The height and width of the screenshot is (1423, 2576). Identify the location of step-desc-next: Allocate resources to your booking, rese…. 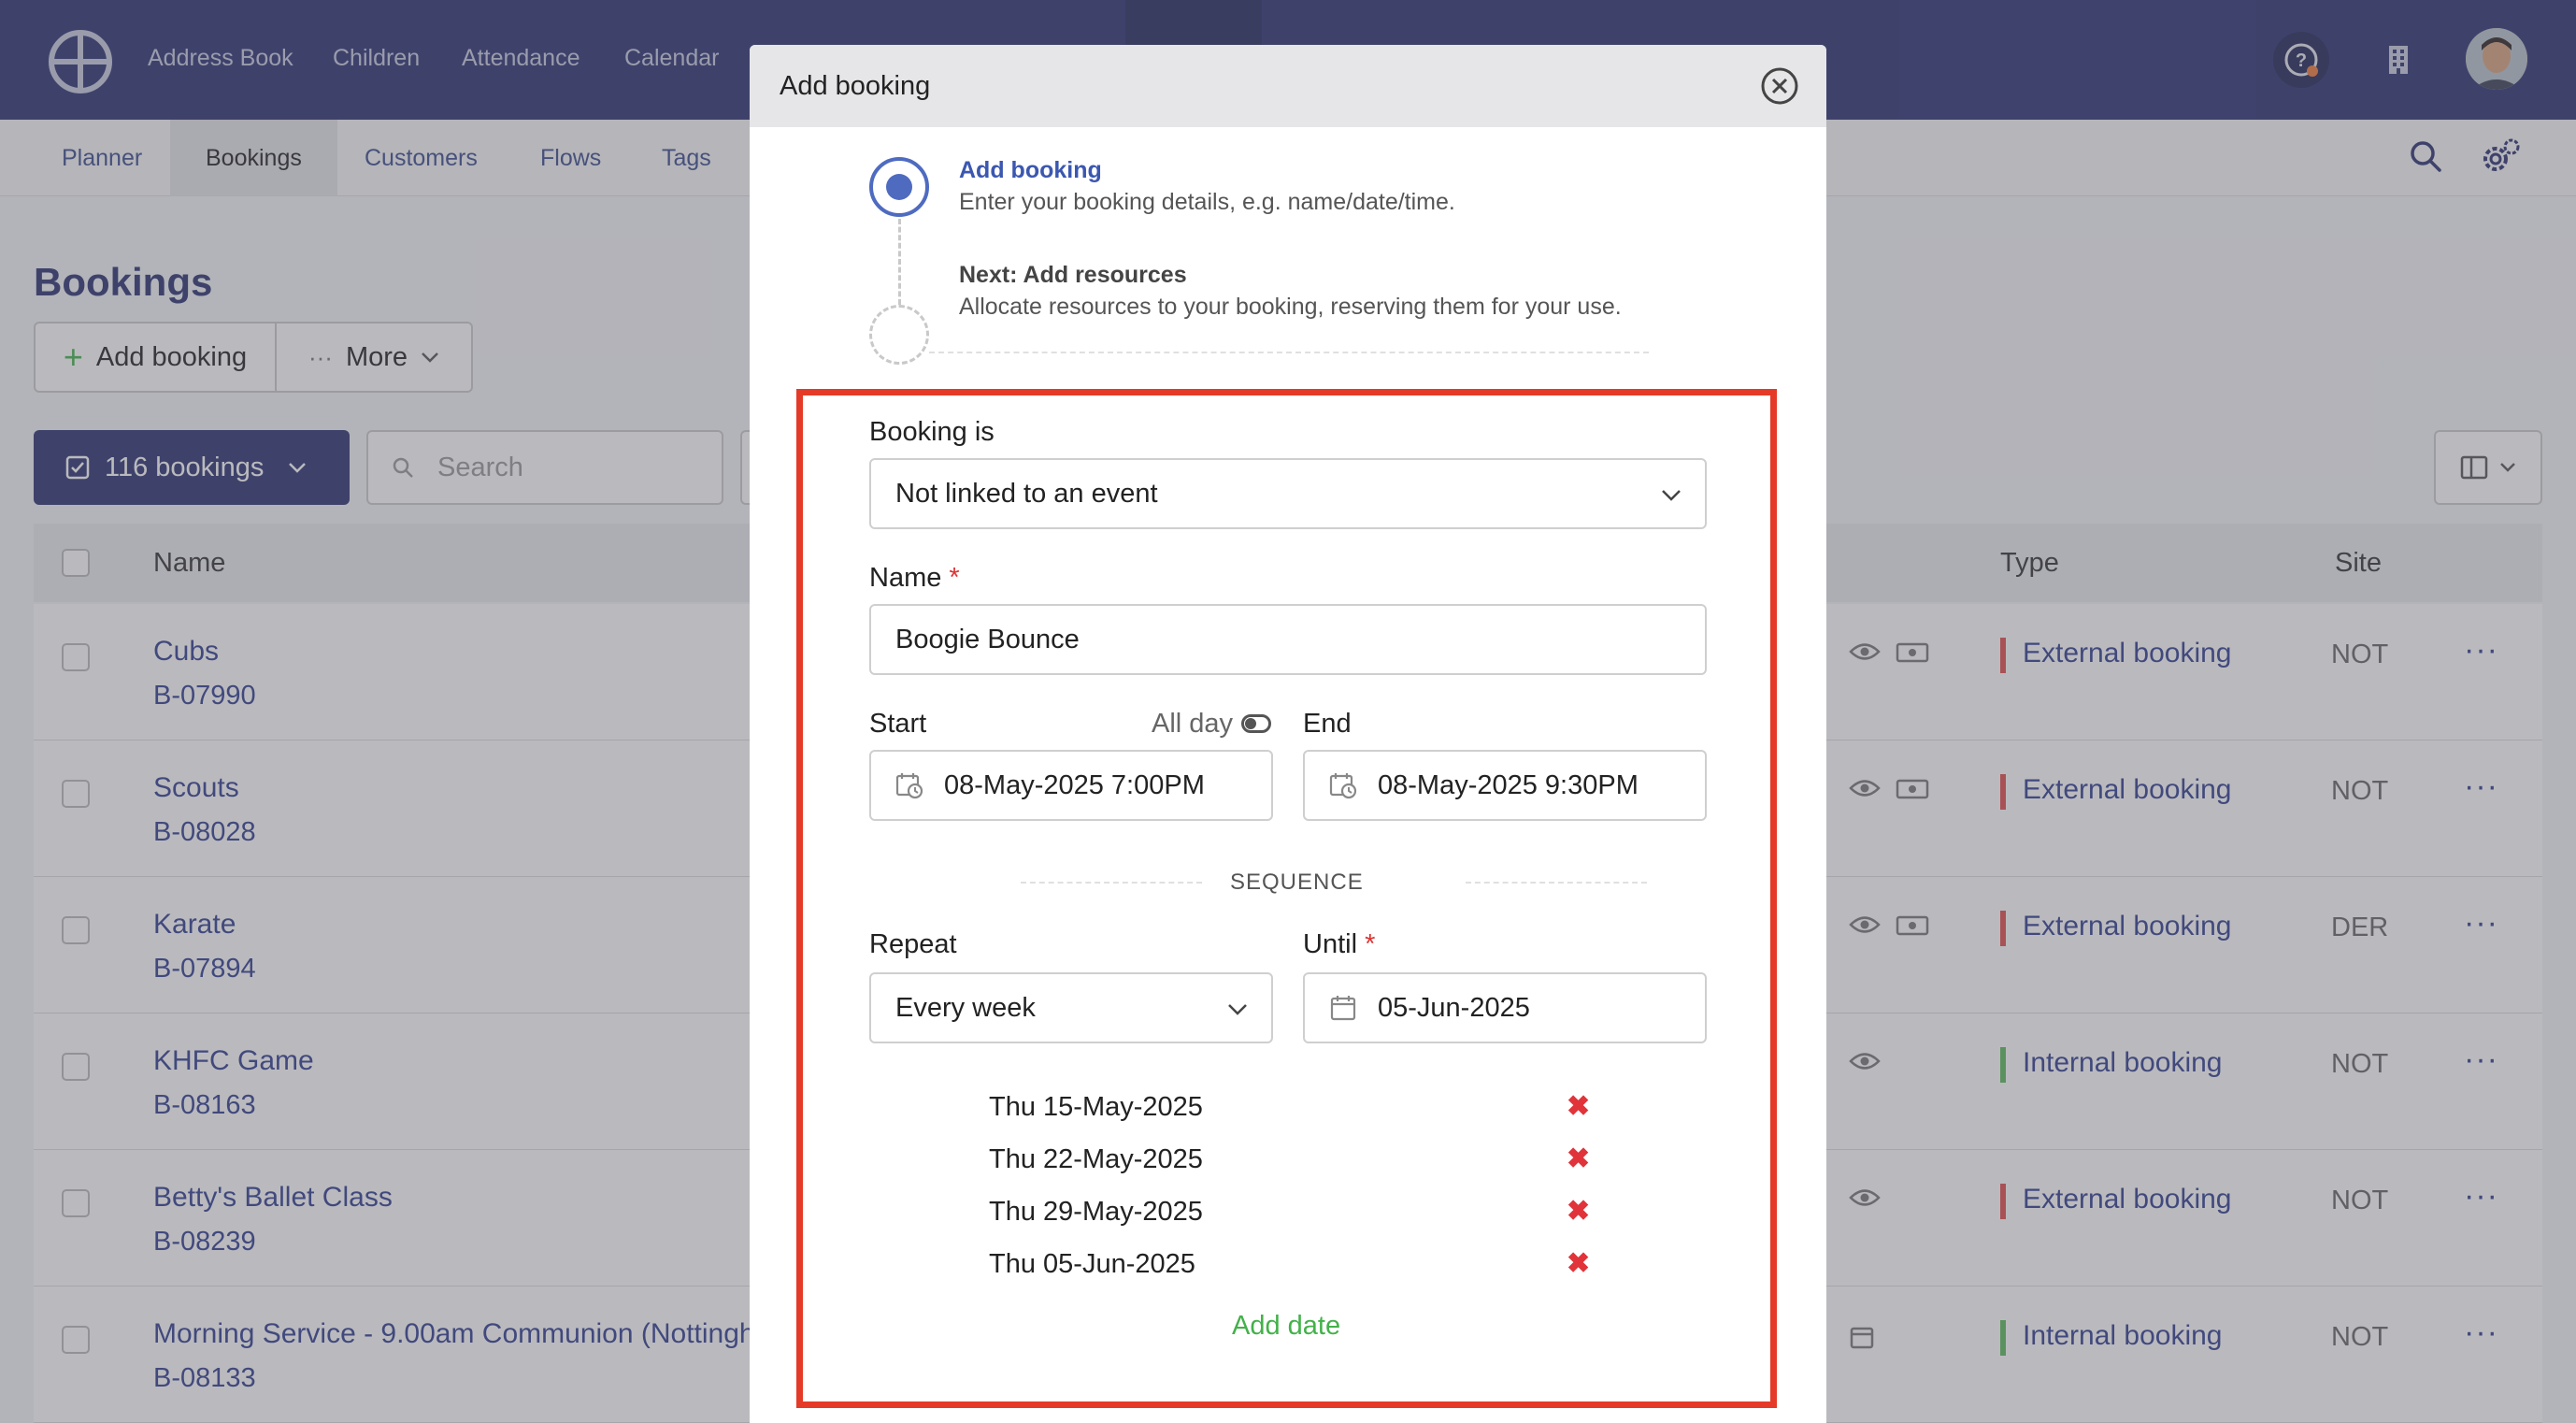
(1290, 307).